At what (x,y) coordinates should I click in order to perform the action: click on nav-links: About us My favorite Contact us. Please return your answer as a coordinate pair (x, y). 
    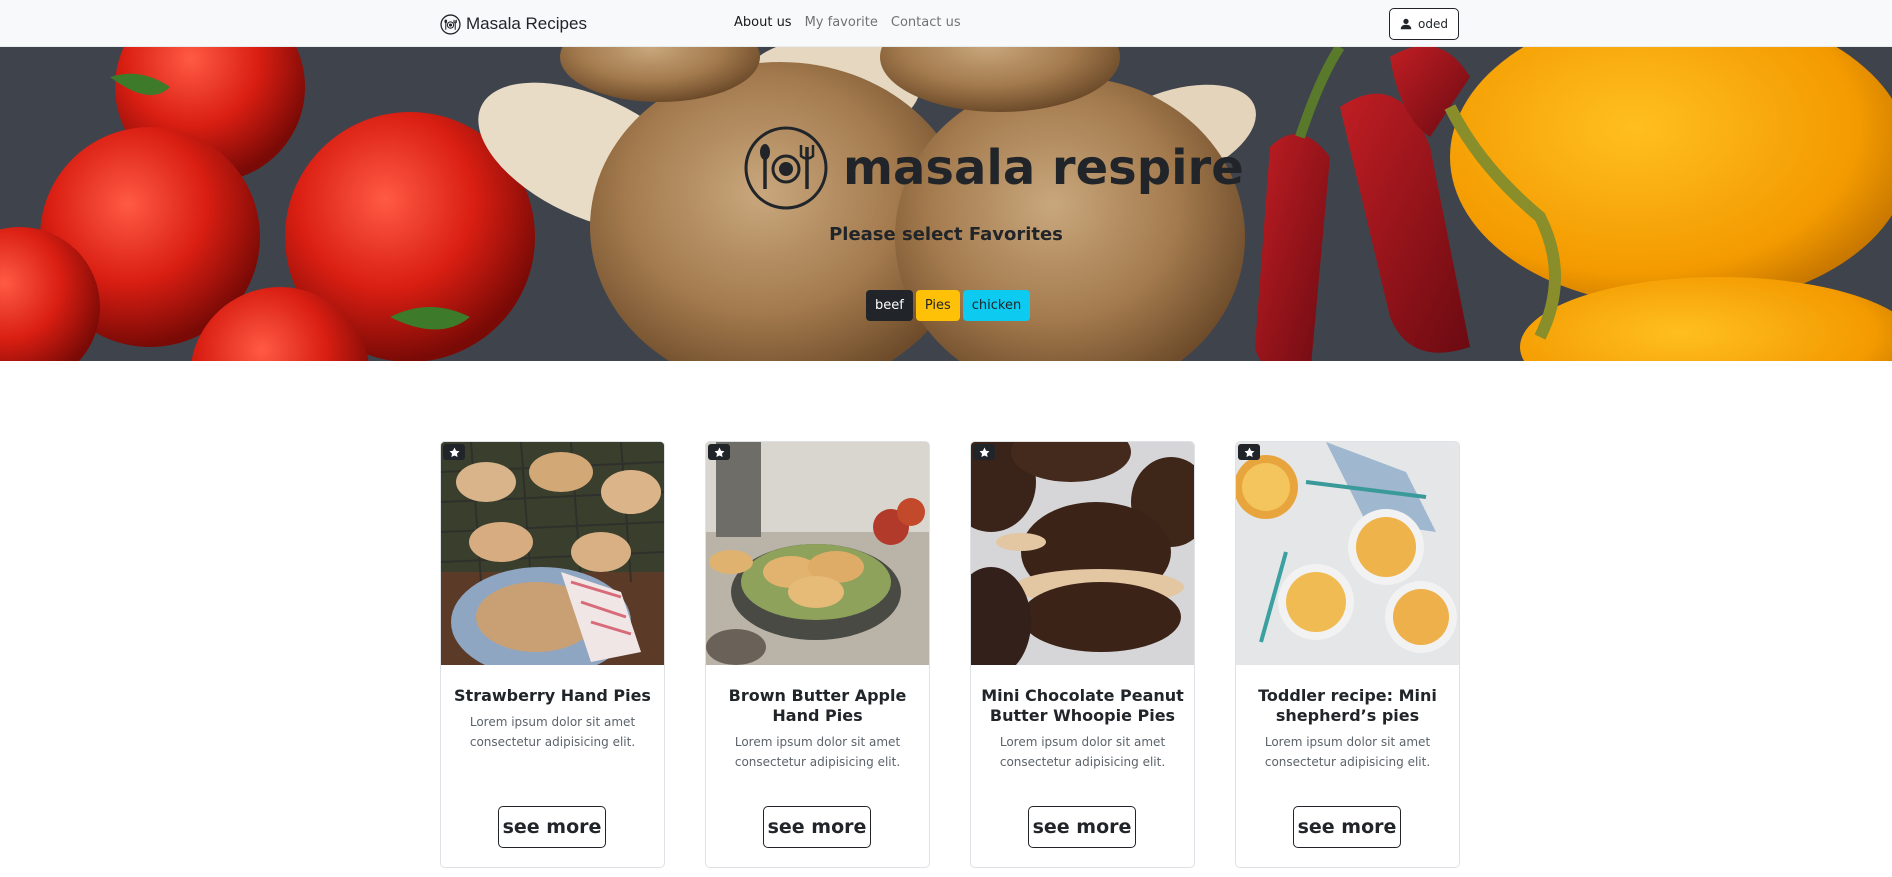
    Looking at the image, I should click on (847, 22).